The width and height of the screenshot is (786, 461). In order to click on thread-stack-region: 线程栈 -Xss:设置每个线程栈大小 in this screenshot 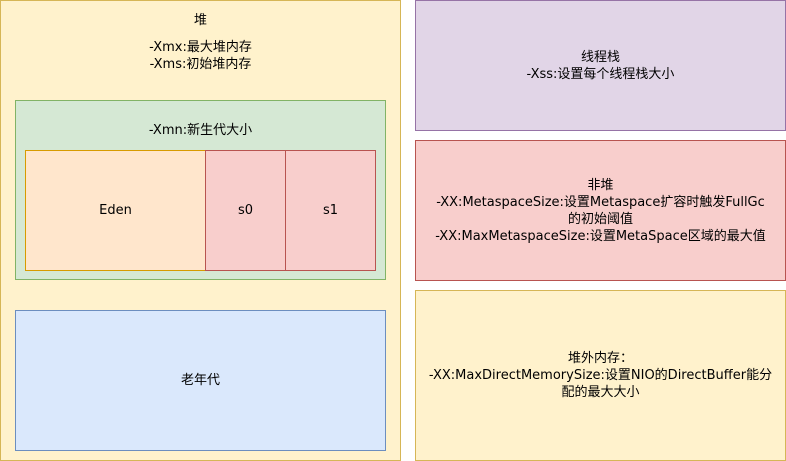, I will do `click(600, 65)`.